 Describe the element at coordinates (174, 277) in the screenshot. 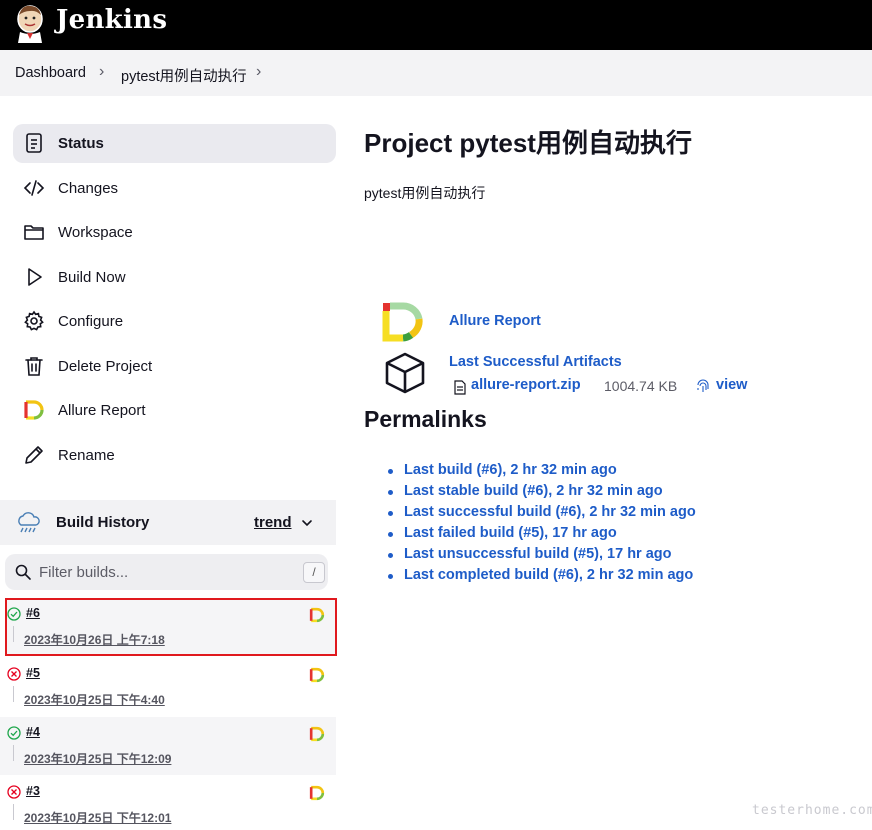

I see `sidebar-item-build-now: Build Now` at that location.